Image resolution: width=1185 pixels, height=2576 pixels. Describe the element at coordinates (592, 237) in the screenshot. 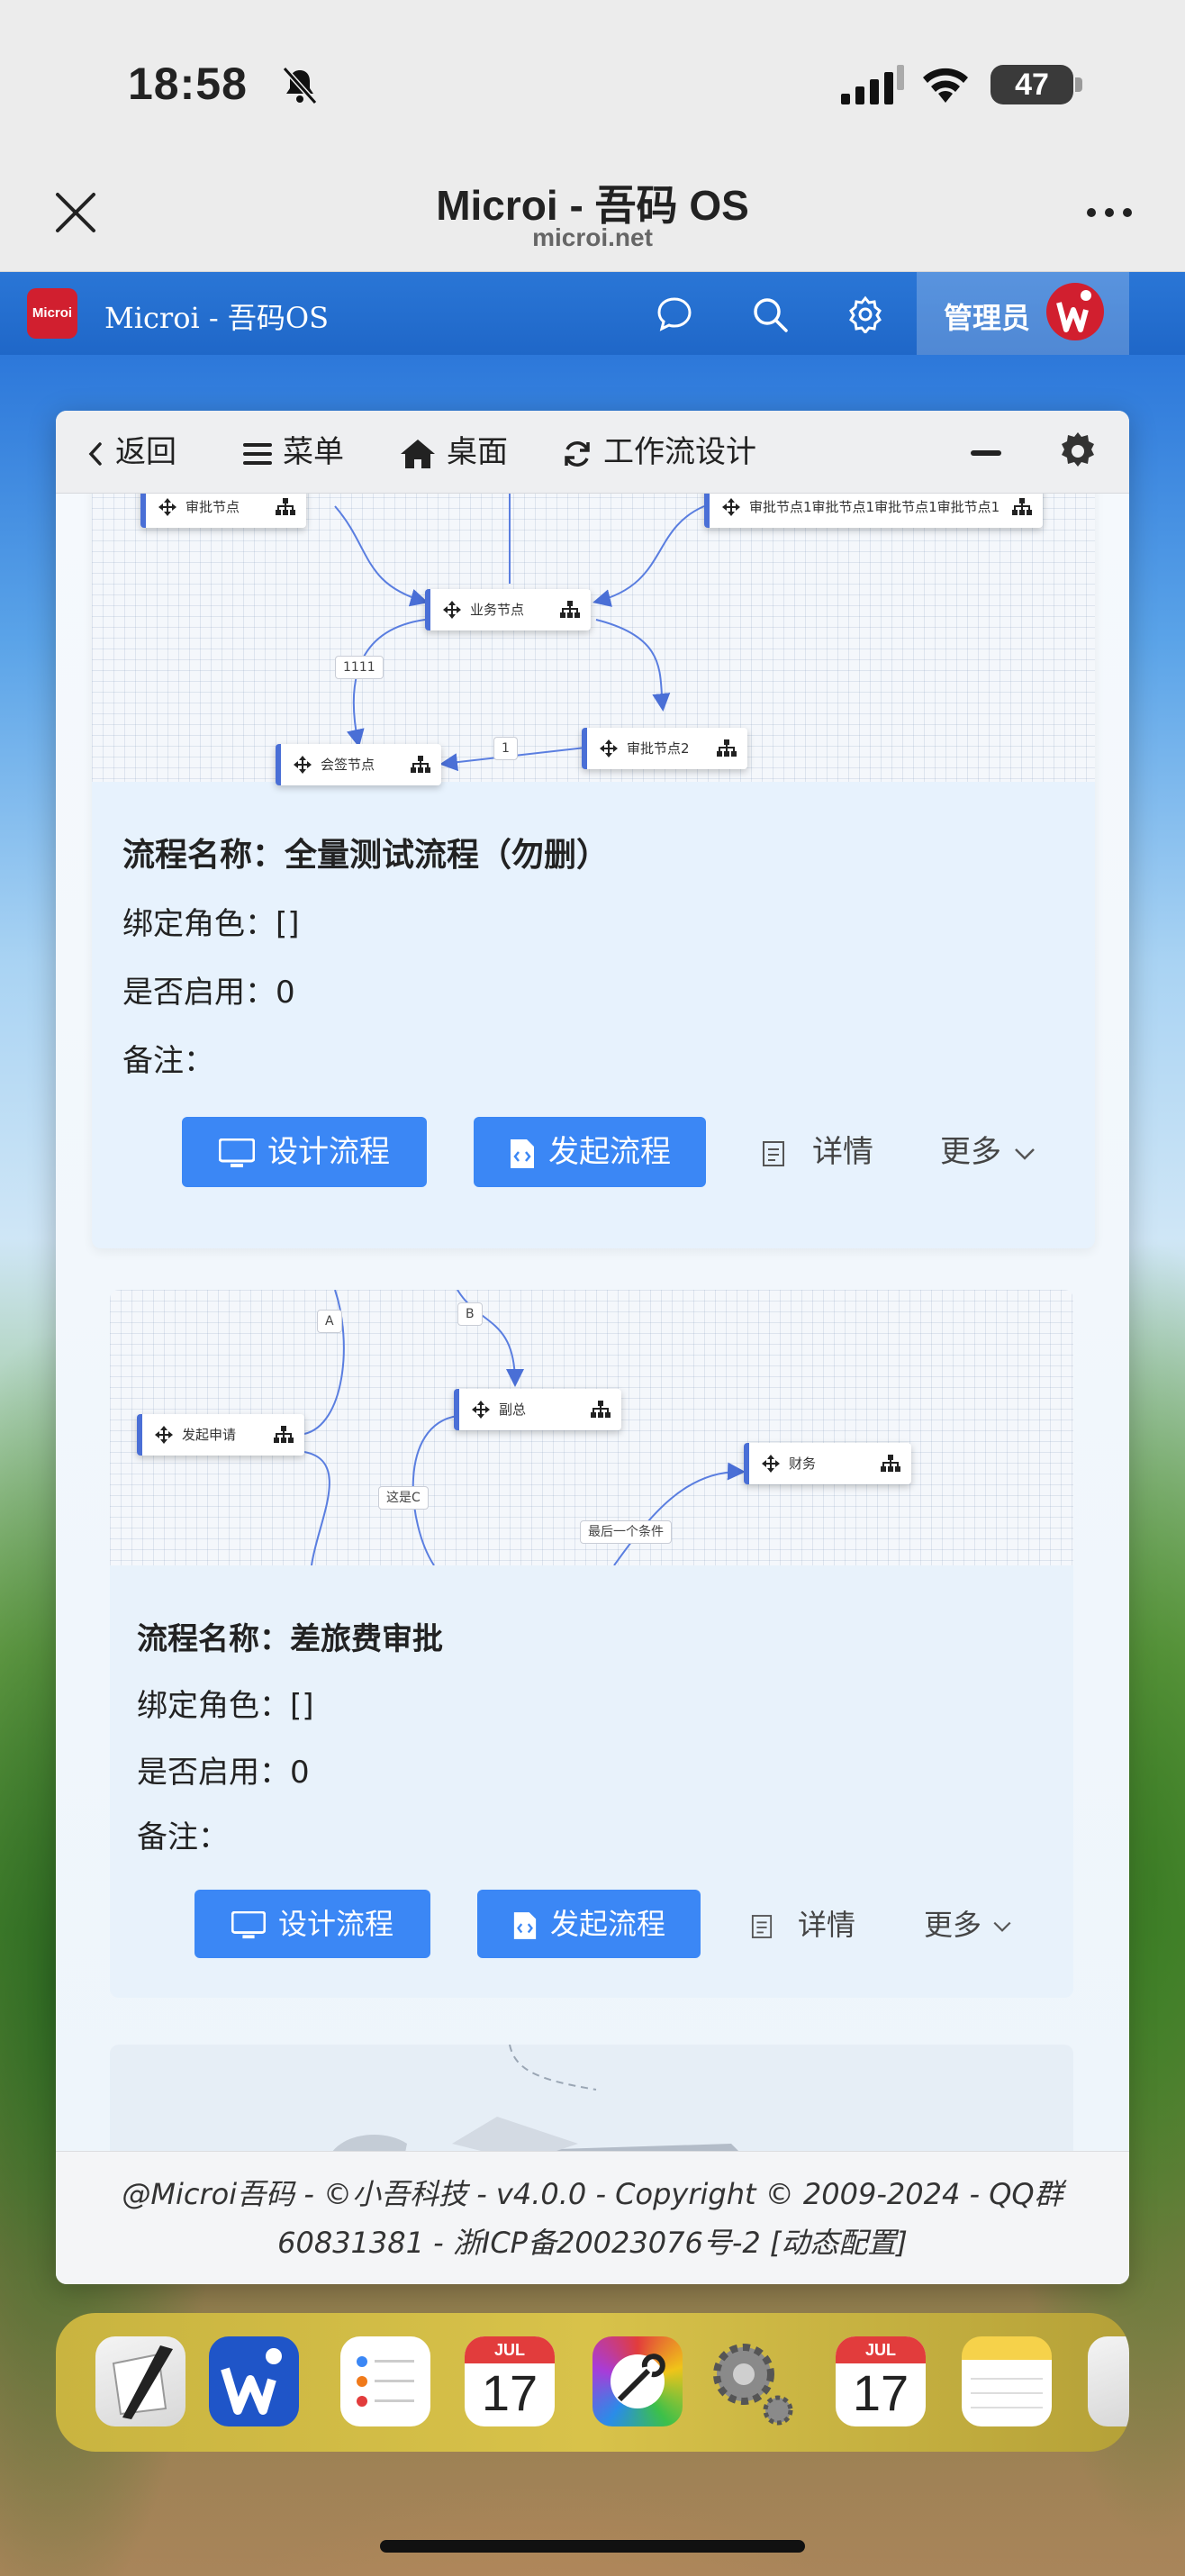

I see `browser-url: microi.net` at that location.